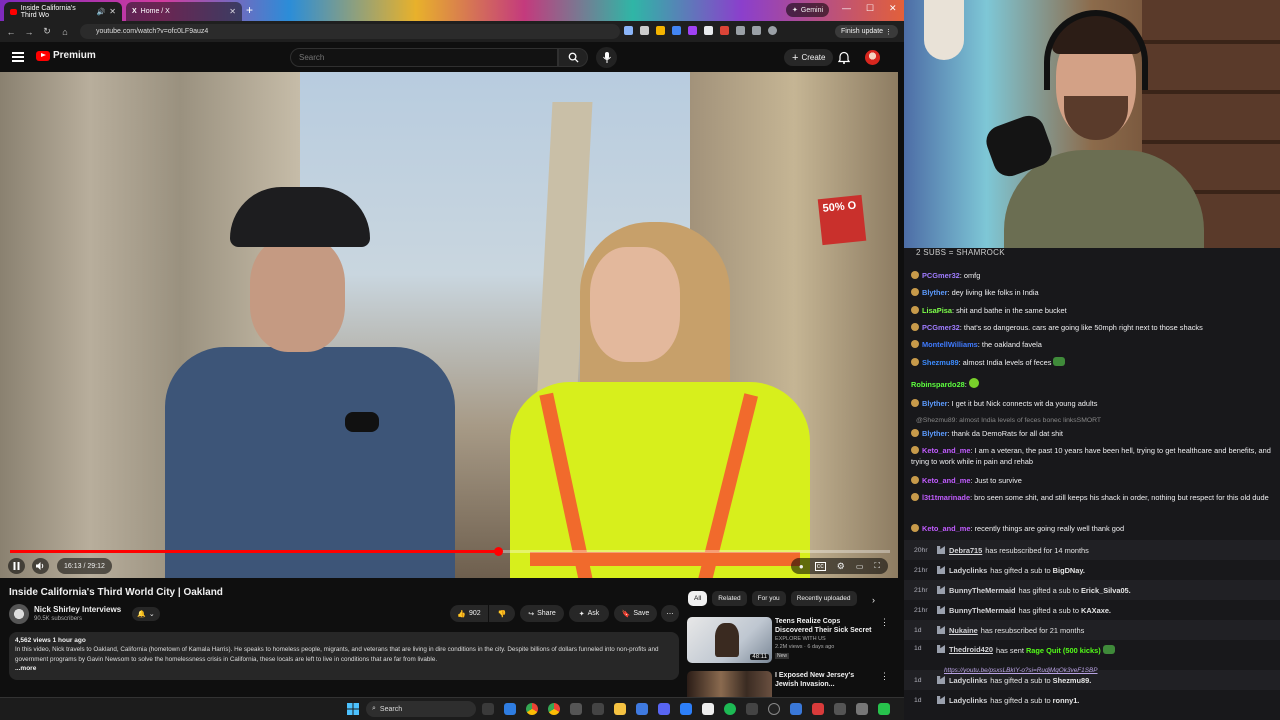 This screenshot has width=1280, height=720. What do you see at coordinates (809, 57) in the screenshot?
I see `create-button: + Create` at bounding box center [809, 57].